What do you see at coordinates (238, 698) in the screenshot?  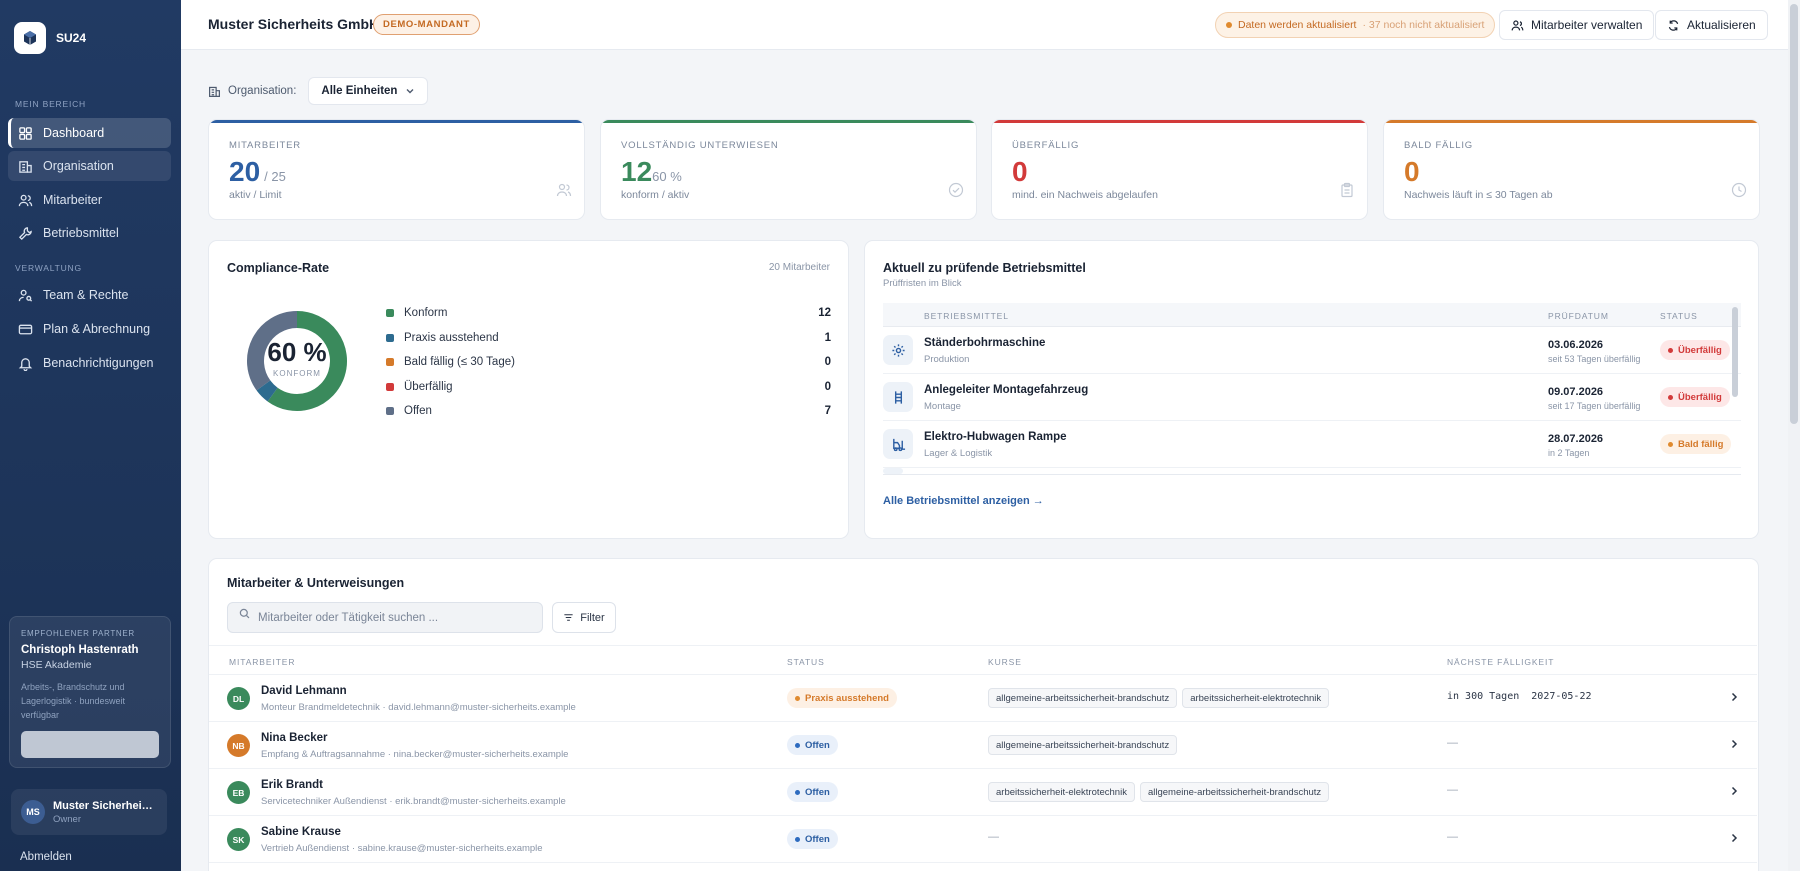 I see `avatar: DL` at bounding box center [238, 698].